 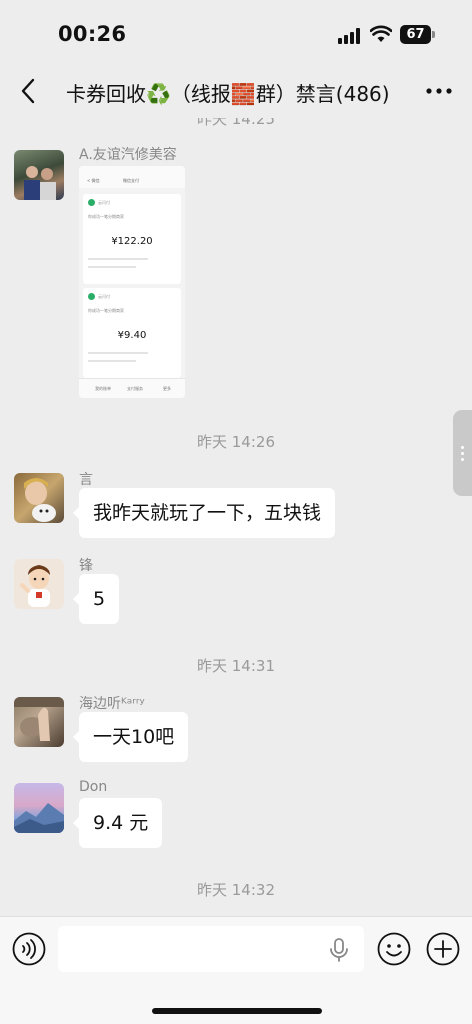 I want to click on input-bar, so click(x=236, y=970).